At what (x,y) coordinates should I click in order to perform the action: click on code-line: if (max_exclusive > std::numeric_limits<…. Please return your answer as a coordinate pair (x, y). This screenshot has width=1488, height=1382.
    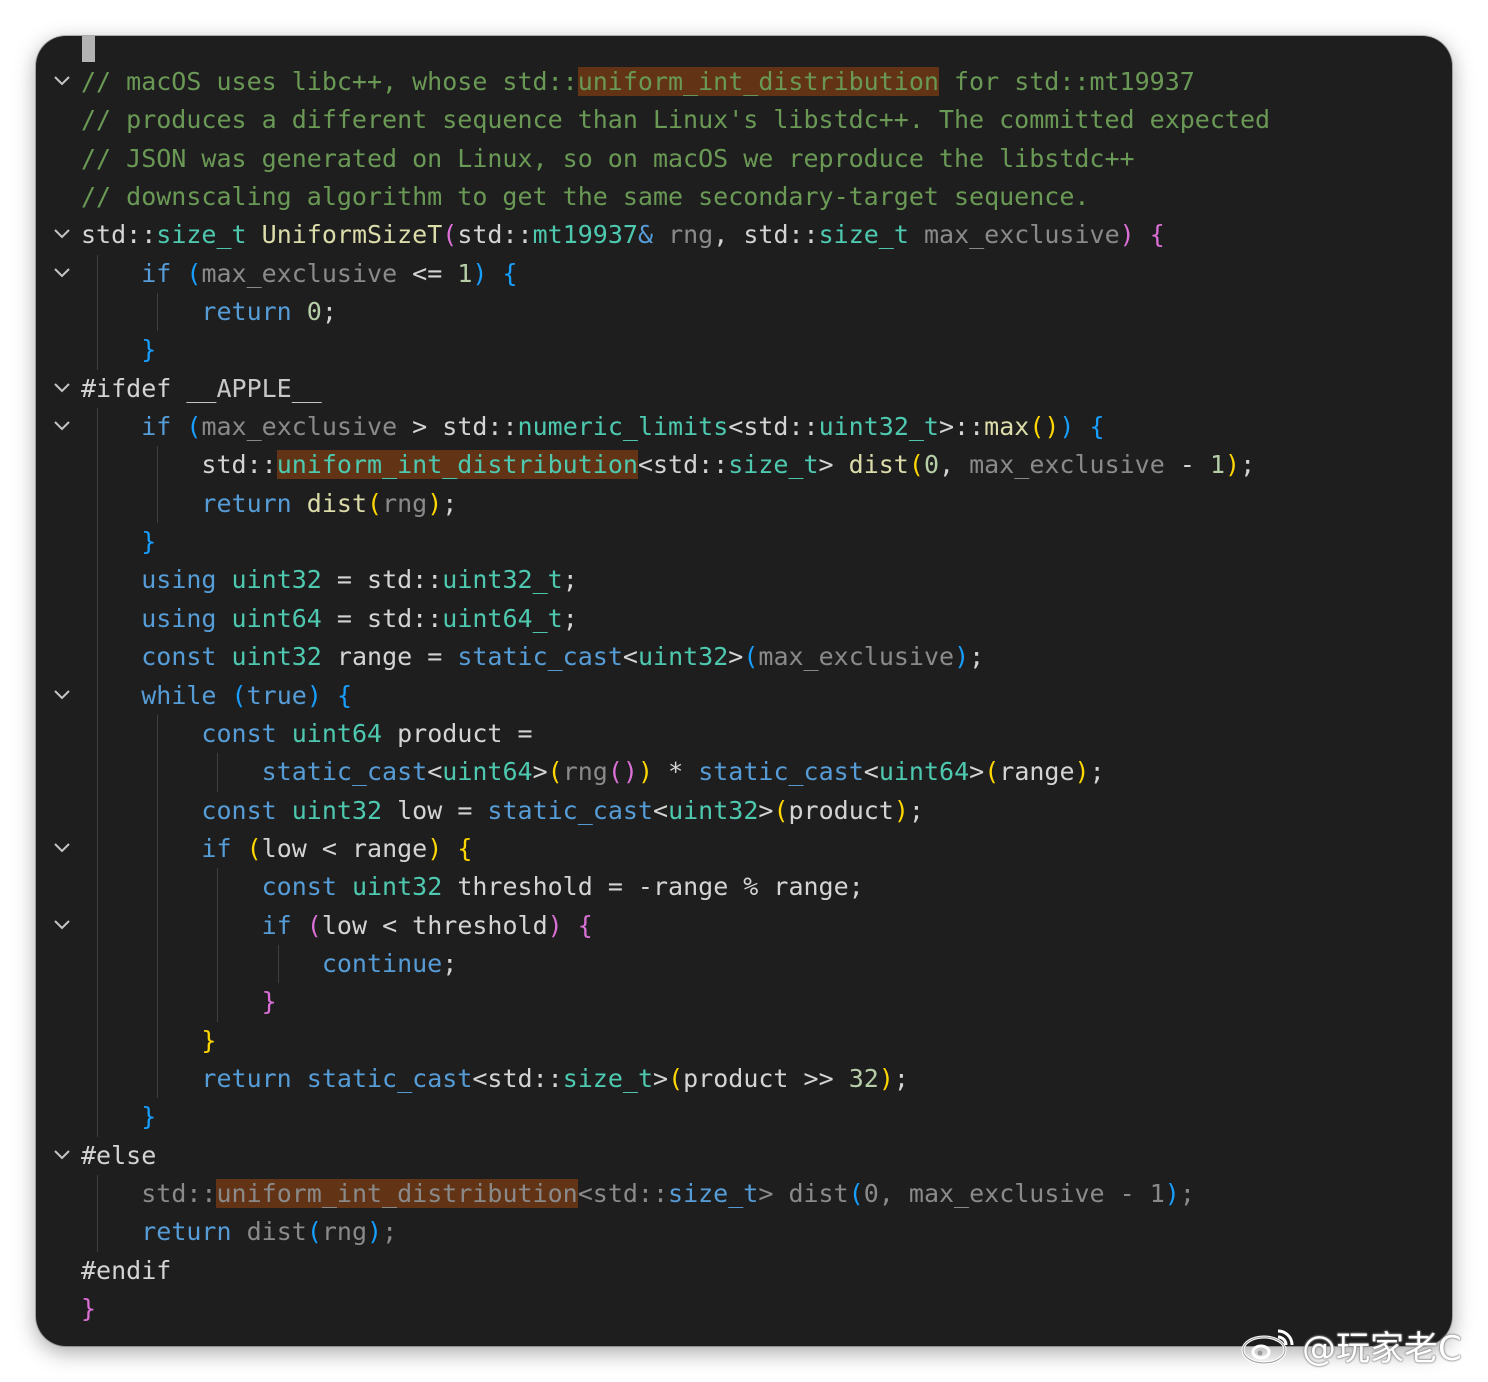
    Looking at the image, I should click on (744, 427).